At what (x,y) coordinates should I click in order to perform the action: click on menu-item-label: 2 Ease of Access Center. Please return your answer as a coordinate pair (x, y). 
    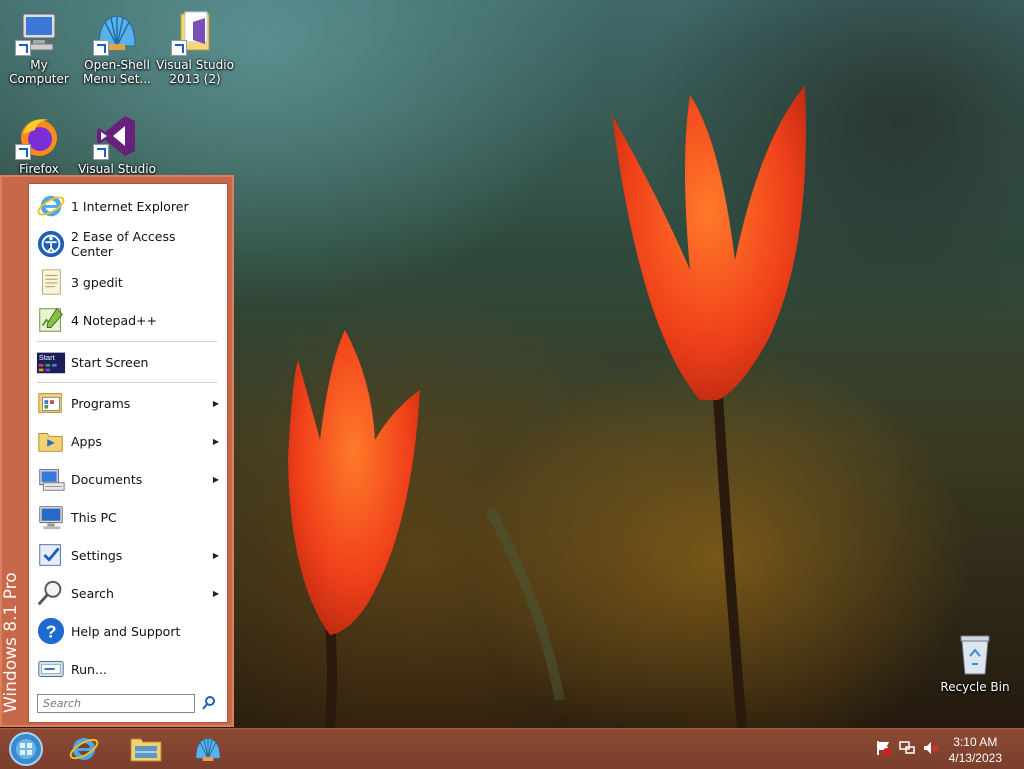
    Looking at the image, I should click on (123, 244).